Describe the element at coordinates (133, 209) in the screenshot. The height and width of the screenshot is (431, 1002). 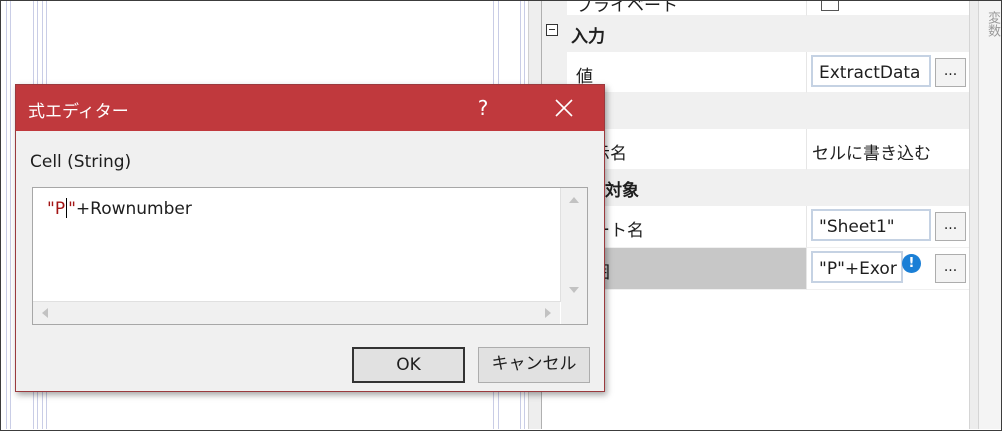
I see `expression-rest: +Rownumber` at that location.